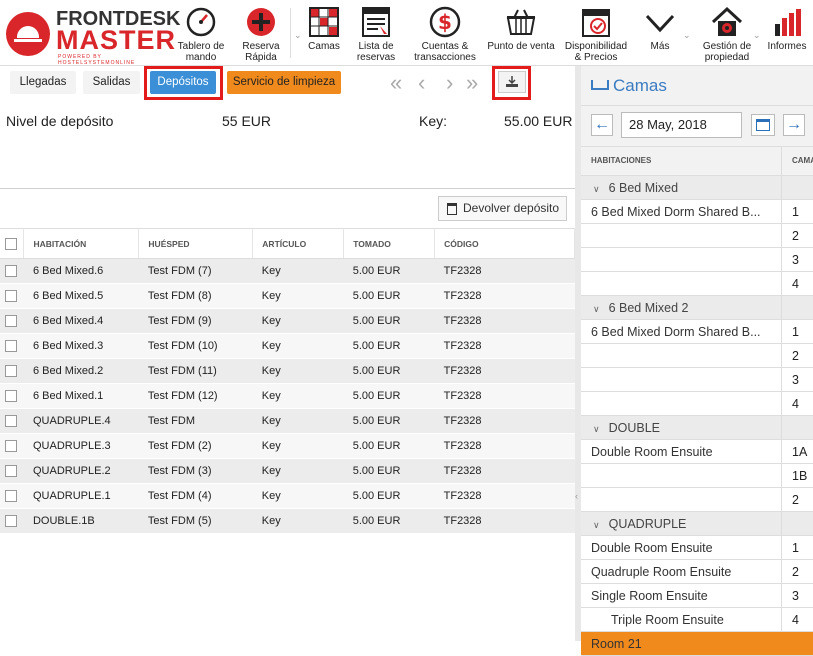 The height and width of the screenshot is (656, 813). I want to click on toolbar-availability: Disponibilidad & Precios, so click(596, 34).